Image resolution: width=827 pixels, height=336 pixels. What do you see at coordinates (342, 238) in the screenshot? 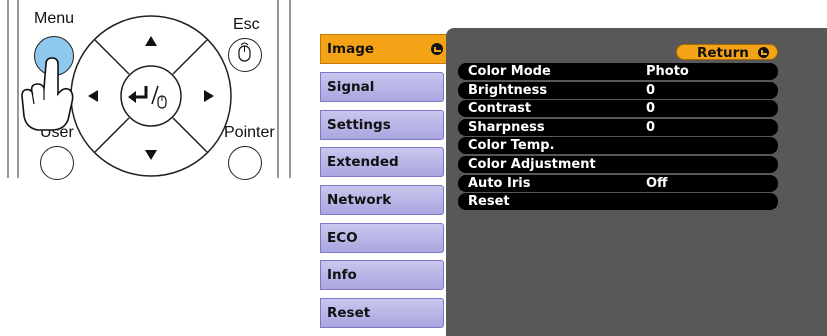
I see `tab-label: ECO` at bounding box center [342, 238].